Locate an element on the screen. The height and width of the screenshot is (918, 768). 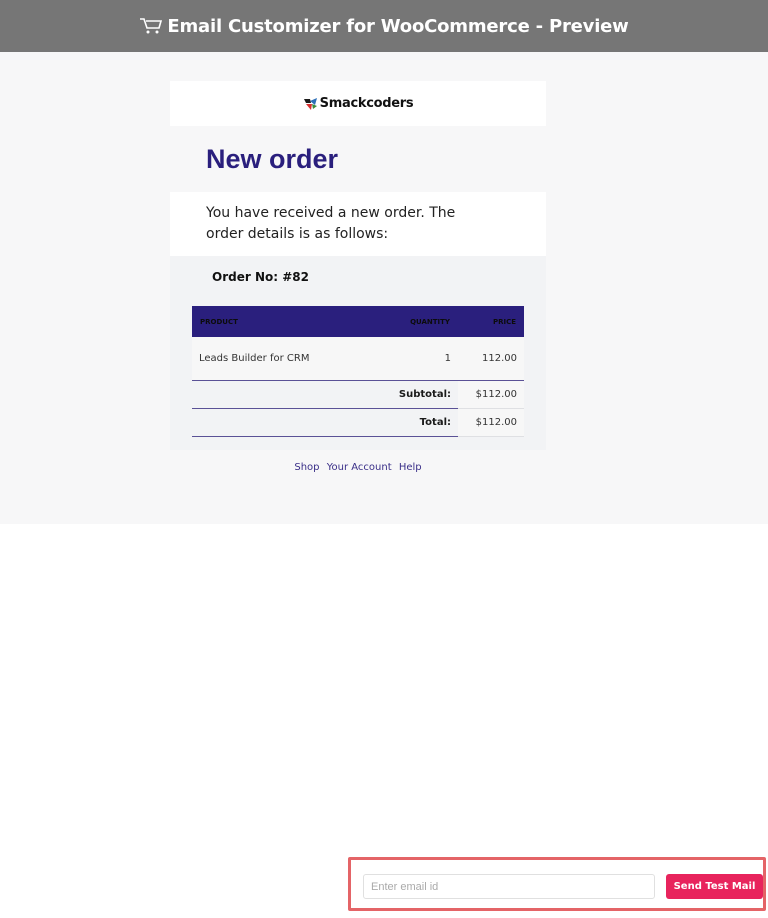
subtotal-row: Subtotal: $112.00 is located at coordinates (358, 394).